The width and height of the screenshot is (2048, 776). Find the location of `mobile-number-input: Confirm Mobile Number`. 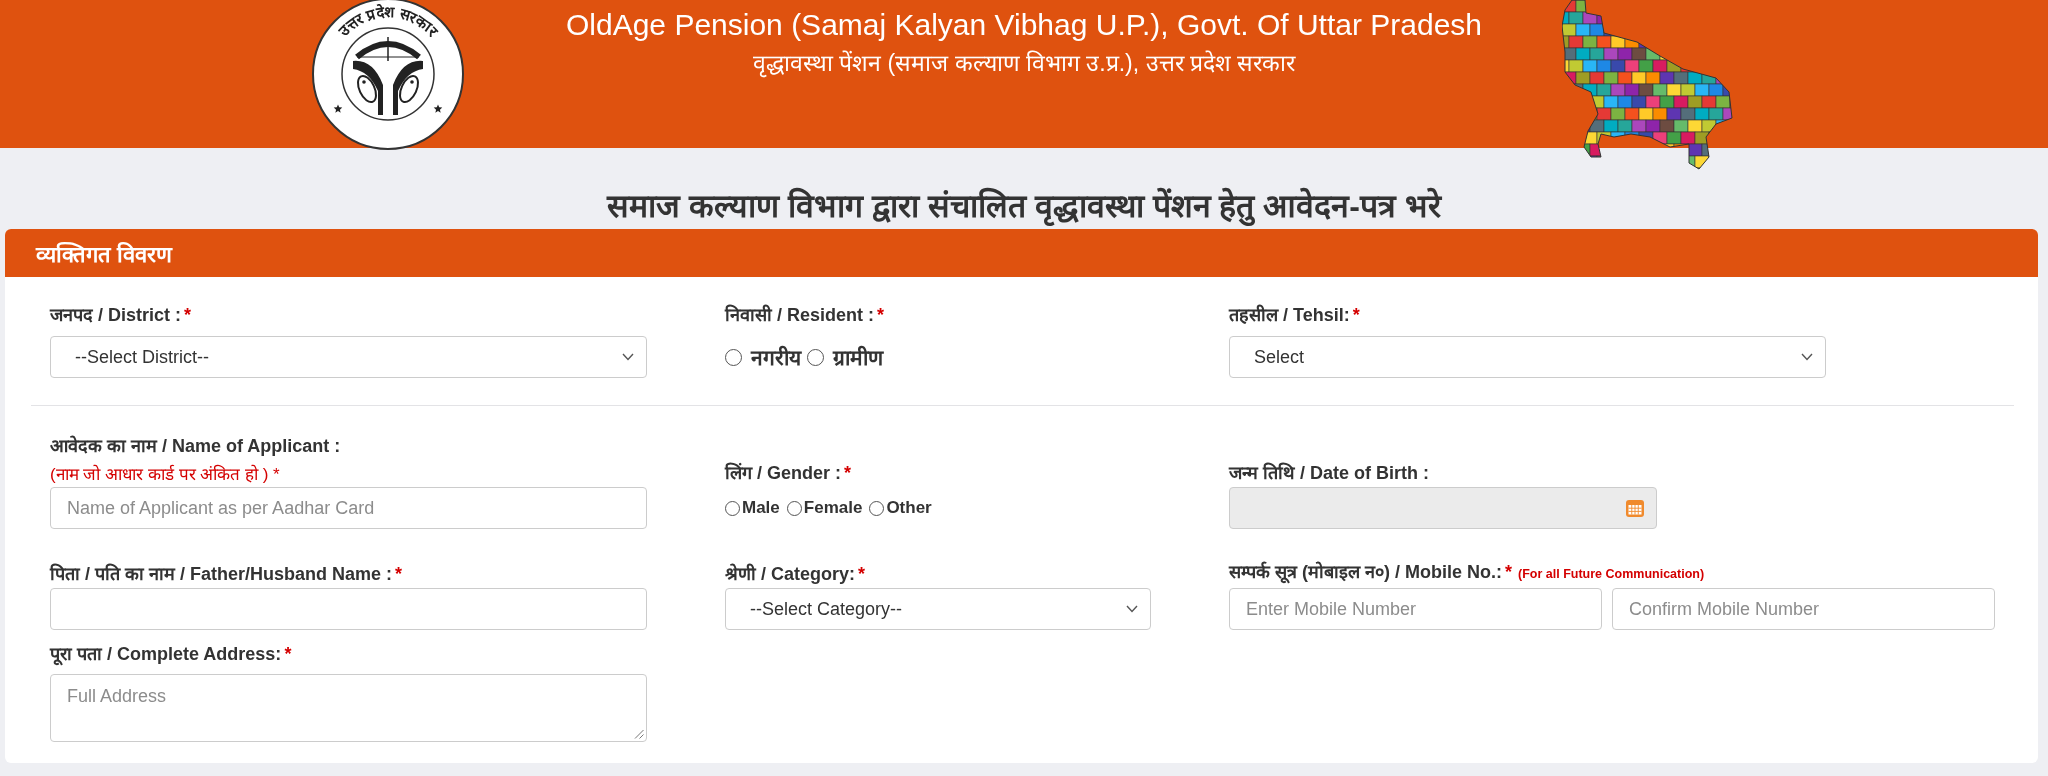

mobile-number-input: Confirm Mobile Number is located at coordinates (1803, 609).